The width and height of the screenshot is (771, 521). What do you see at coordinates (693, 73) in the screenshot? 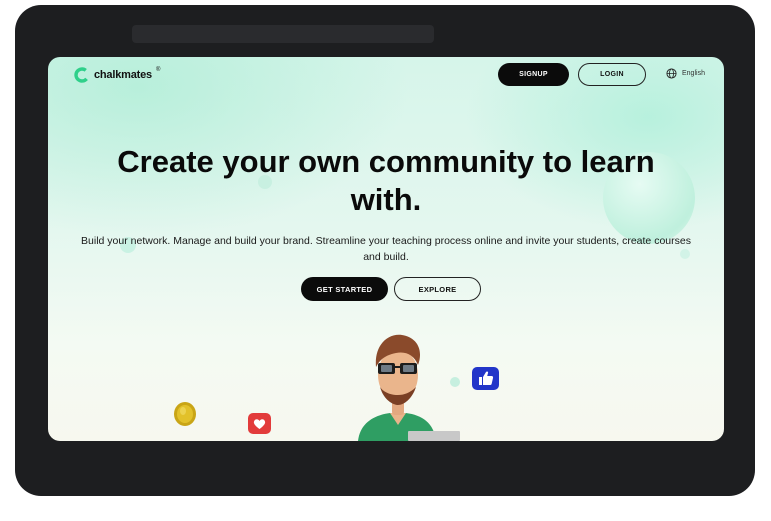
I see `language-label: English` at bounding box center [693, 73].